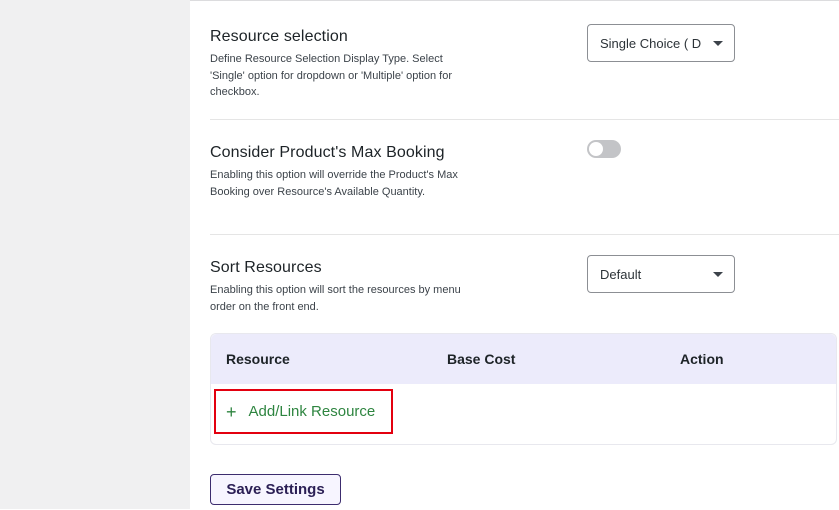 The height and width of the screenshot is (510, 839). Describe the element at coordinates (481, 359) in the screenshot. I see `column-header-base-cost: Base Cost` at that location.